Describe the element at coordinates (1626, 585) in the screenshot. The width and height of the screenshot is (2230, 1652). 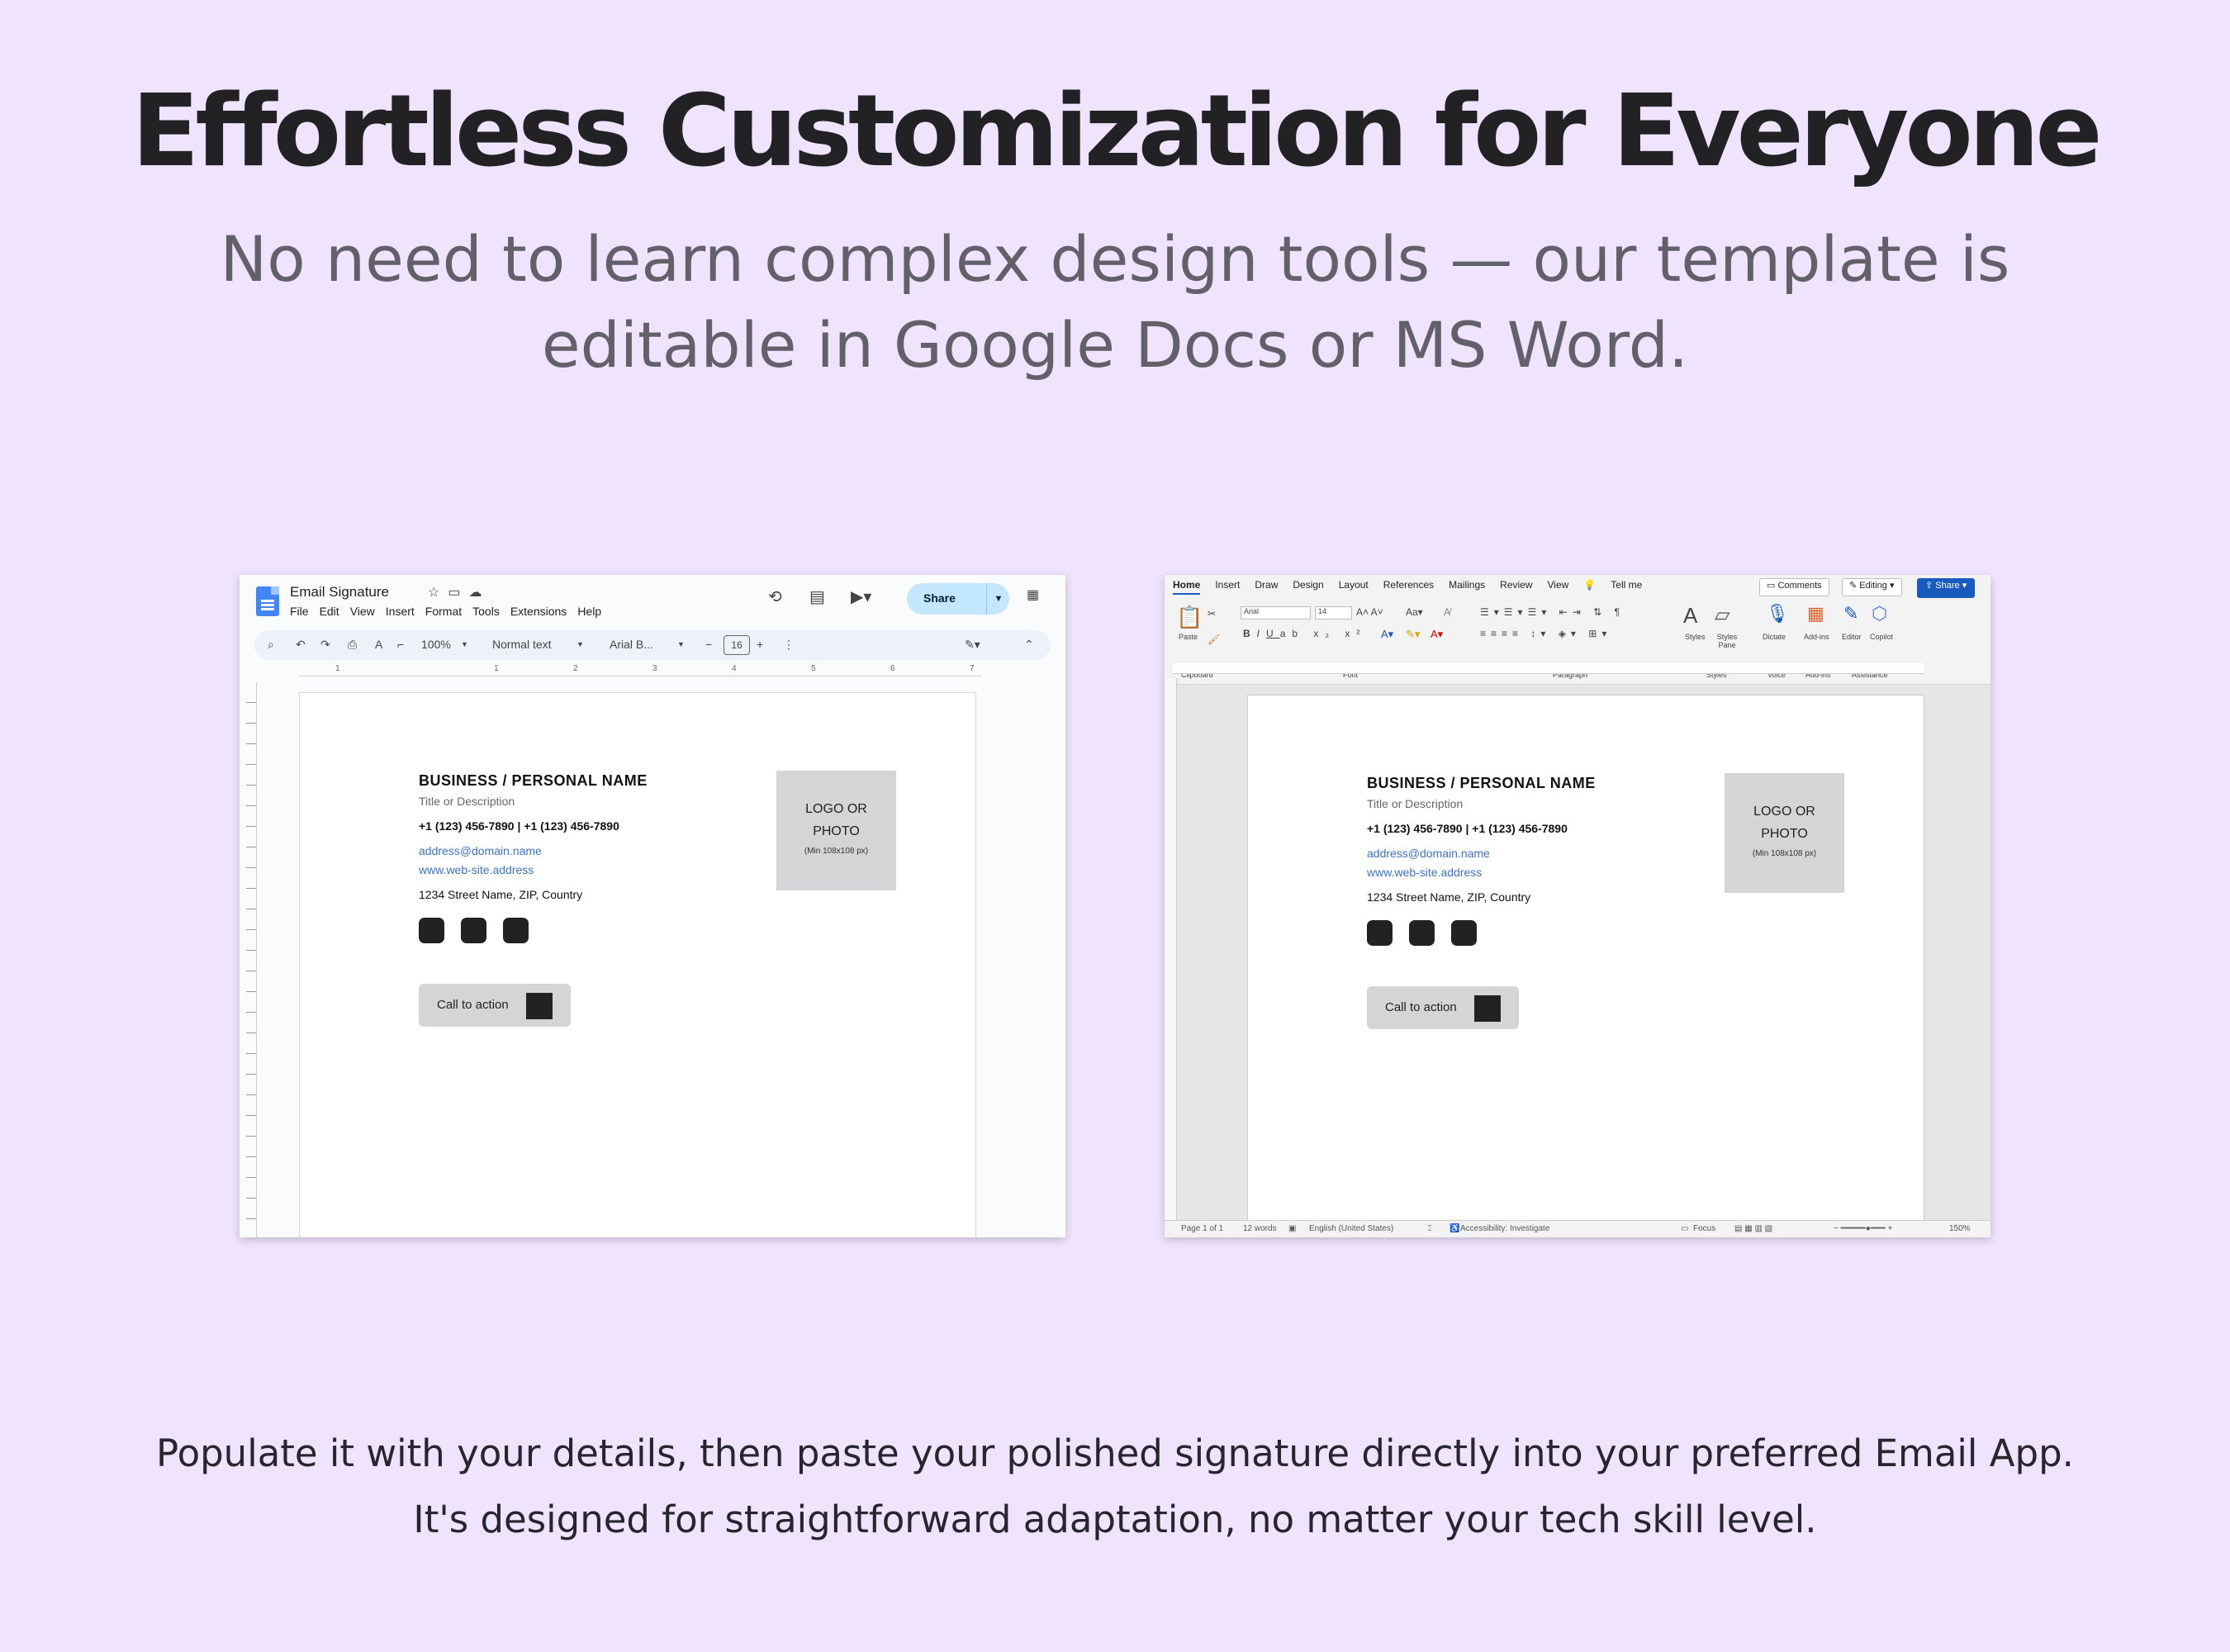
I see `tell-me-search: Tell me` at that location.